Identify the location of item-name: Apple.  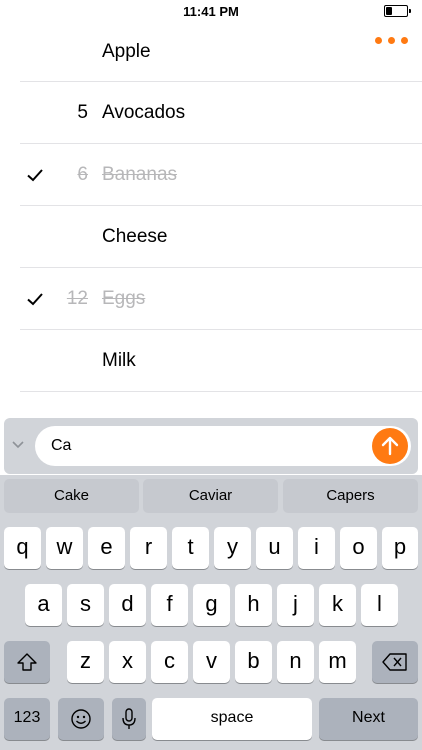
(126, 51).